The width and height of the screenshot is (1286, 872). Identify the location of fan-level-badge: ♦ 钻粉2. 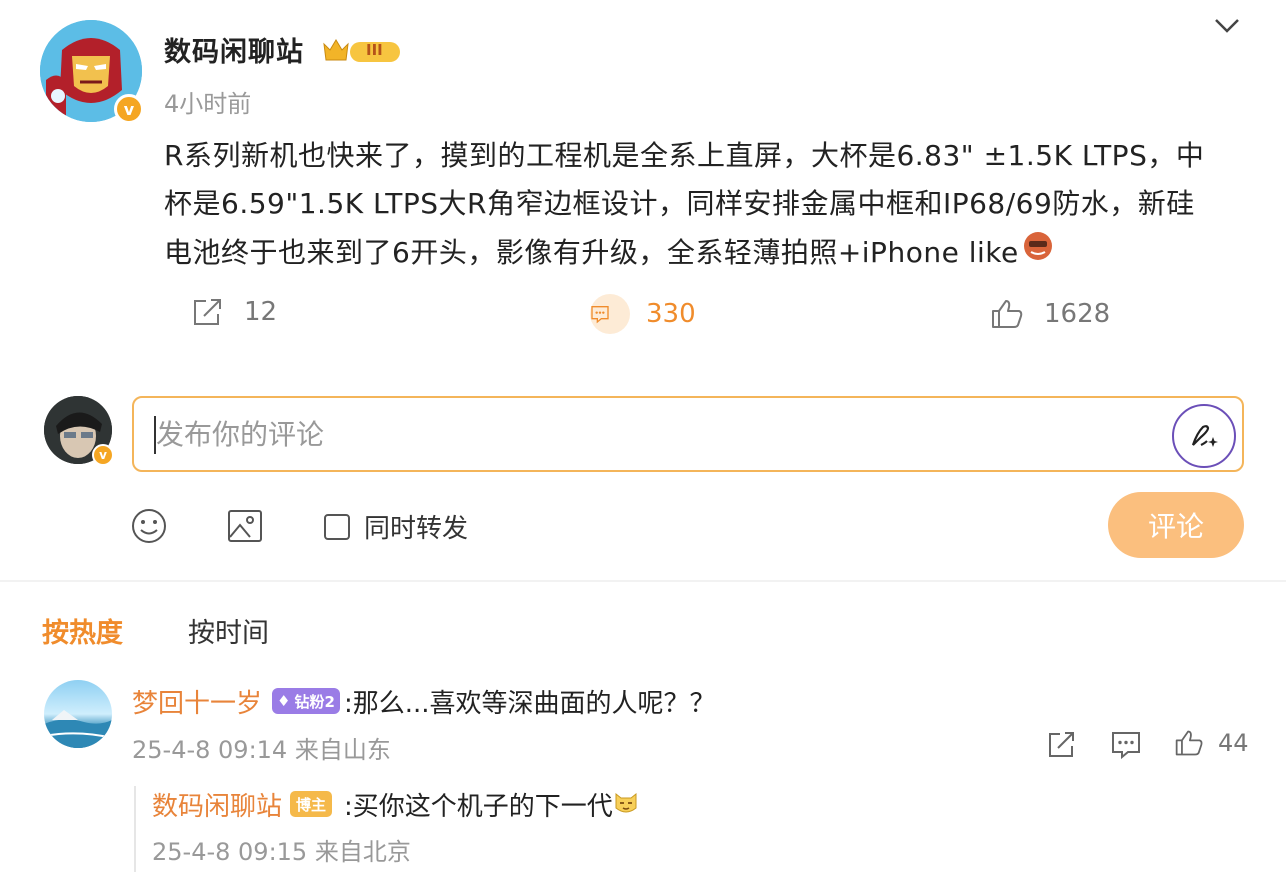
(306, 701).